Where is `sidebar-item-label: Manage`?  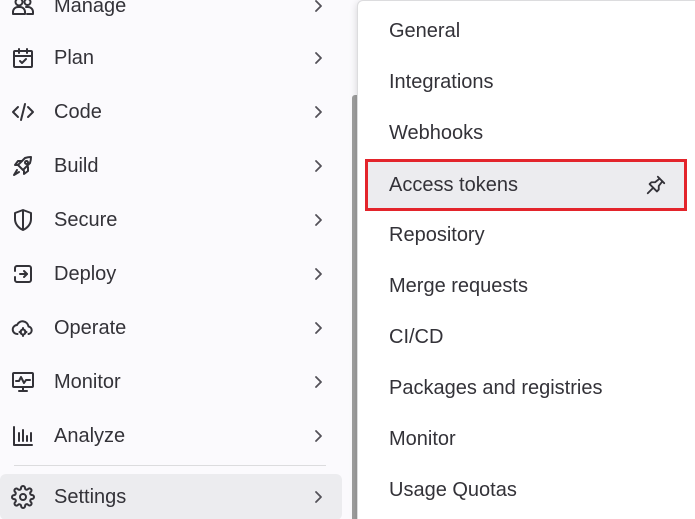 sidebar-item-label: Manage is located at coordinates (90, 8).